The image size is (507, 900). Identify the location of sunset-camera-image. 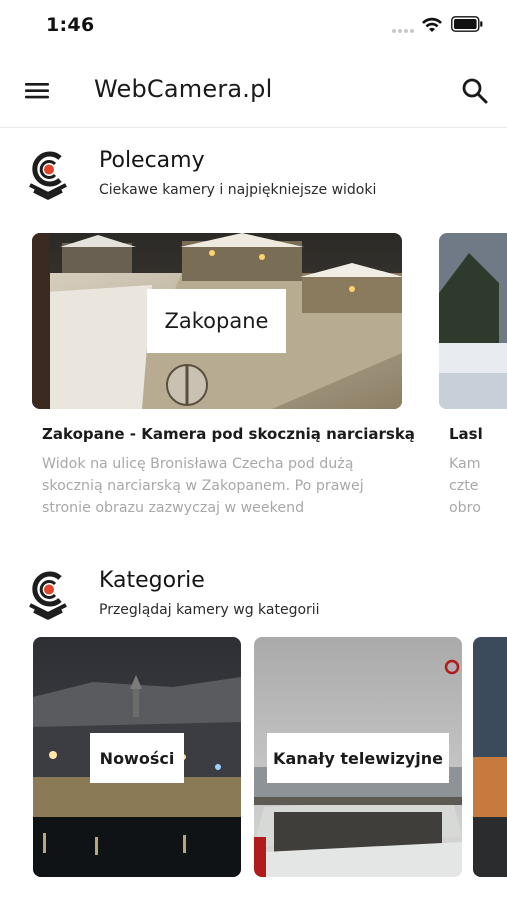
(490, 757).